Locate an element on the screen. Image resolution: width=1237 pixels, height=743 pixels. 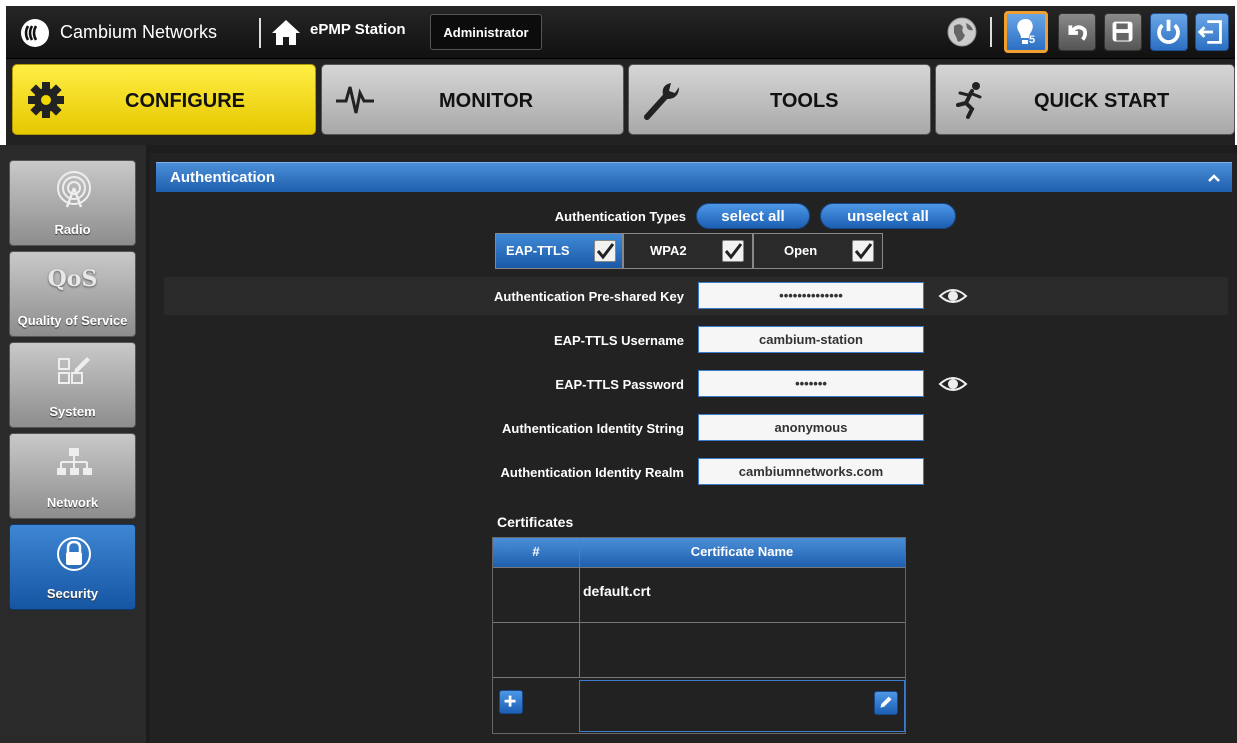
tab-monitor-label: MONITOR is located at coordinates (486, 101).